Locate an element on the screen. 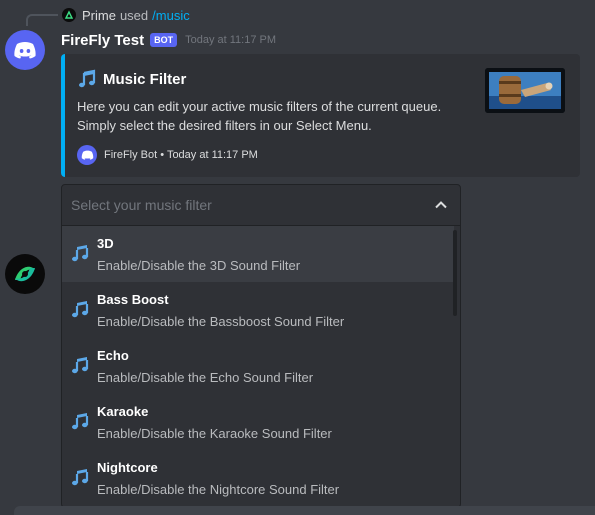  embed-footer: FireFly Bot • Today at 11:17 PM is located at coordinates (167, 155).